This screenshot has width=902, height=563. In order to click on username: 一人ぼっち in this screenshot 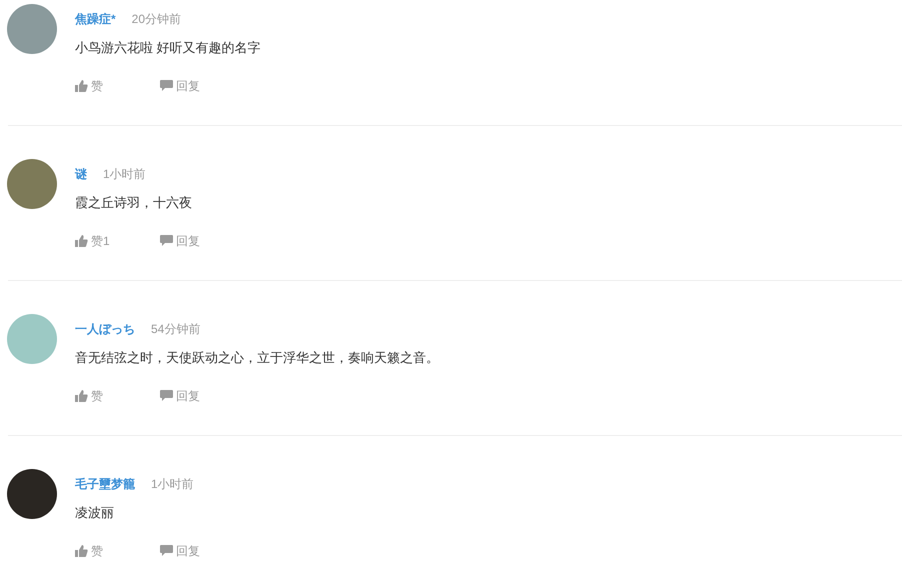, I will do `click(105, 329)`.